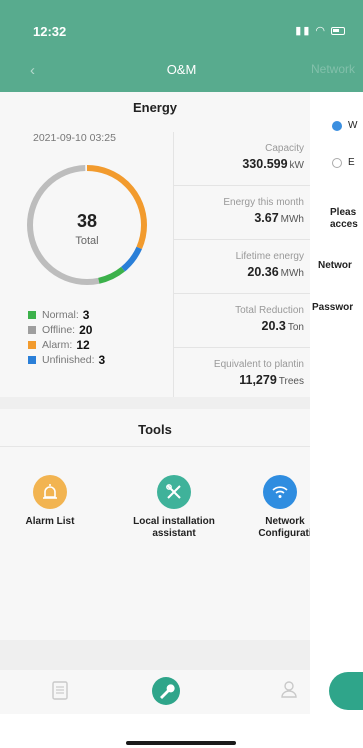 The width and height of the screenshot is (363, 748). I want to click on legend-label: Normal:, so click(60, 314).